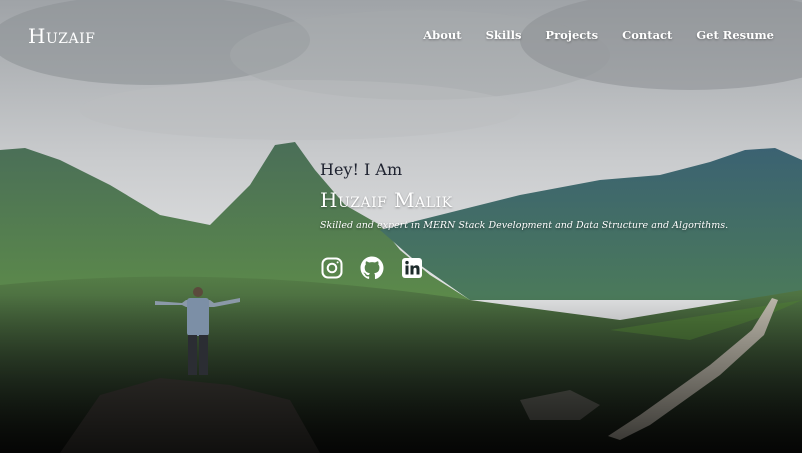  Describe the element at coordinates (372, 268) in the screenshot. I see `github-icon` at that location.